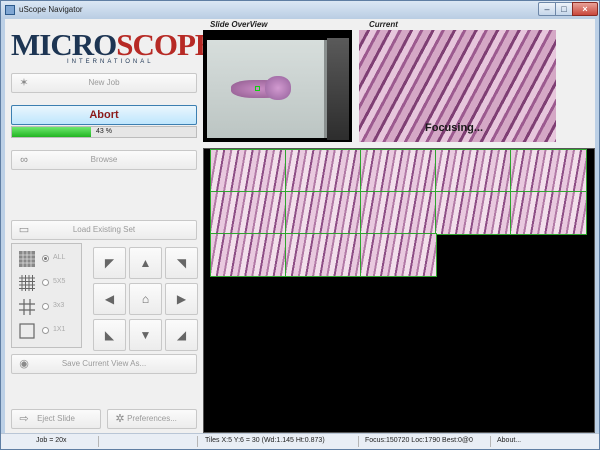 The width and height of the screenshot is (600, 450). What do you see at coordinates (181, 263) in the screenshot?
I see `move-up-right-button: ◥` at bounding box center [181, 263].